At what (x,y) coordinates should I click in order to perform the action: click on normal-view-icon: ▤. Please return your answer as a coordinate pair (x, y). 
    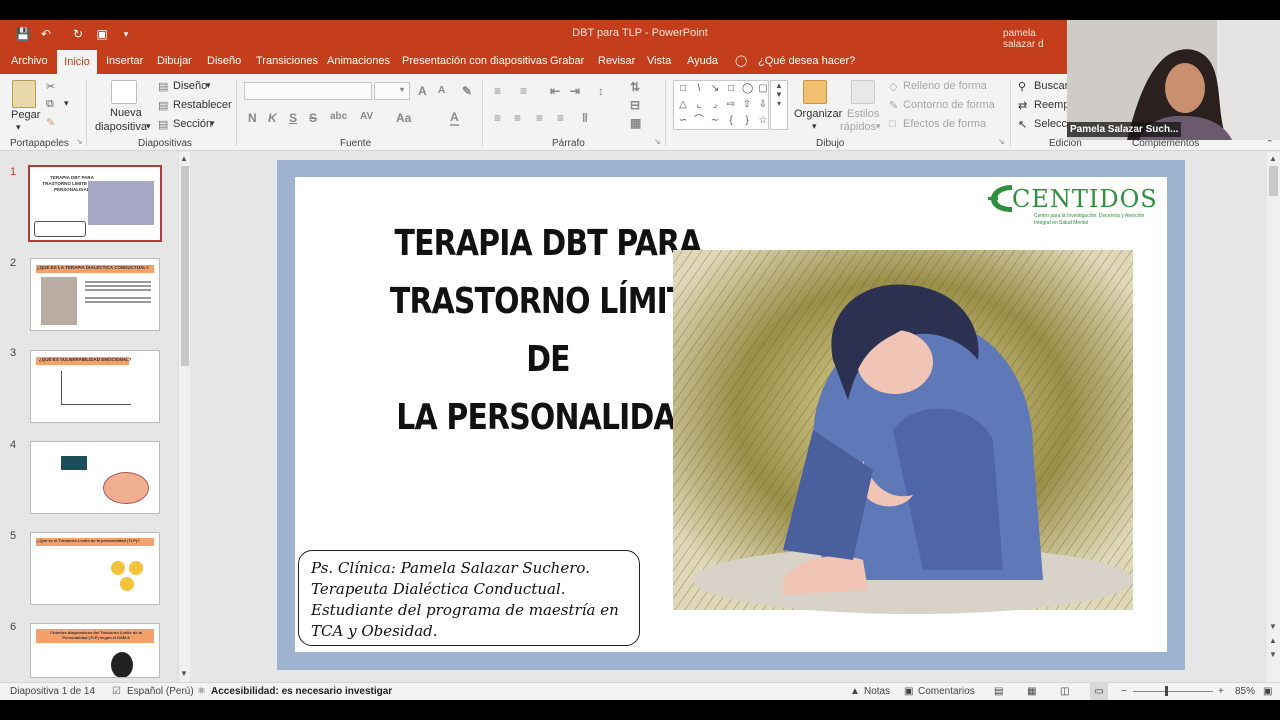
    Looking at the image, I should click on (998, 691).